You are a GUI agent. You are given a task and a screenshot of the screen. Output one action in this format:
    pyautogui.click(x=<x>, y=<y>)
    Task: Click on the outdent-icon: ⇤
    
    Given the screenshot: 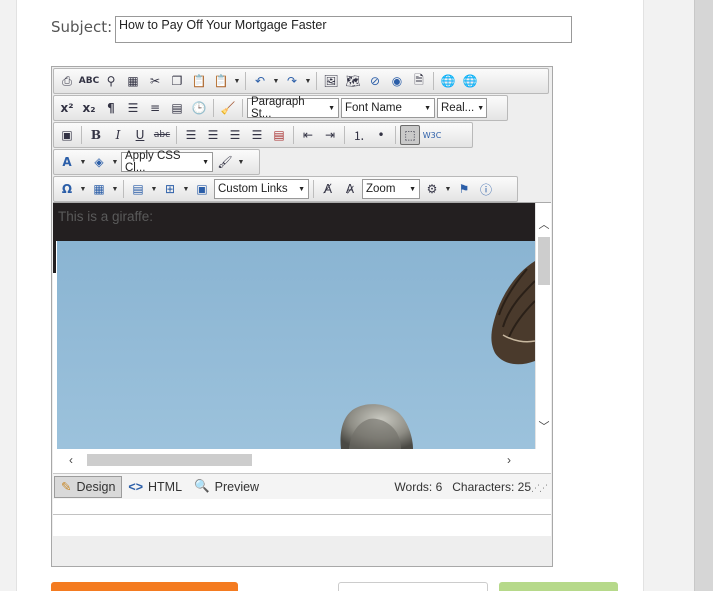 What is the action you would take?
    pyautogui.click(x=308, y=135)
    